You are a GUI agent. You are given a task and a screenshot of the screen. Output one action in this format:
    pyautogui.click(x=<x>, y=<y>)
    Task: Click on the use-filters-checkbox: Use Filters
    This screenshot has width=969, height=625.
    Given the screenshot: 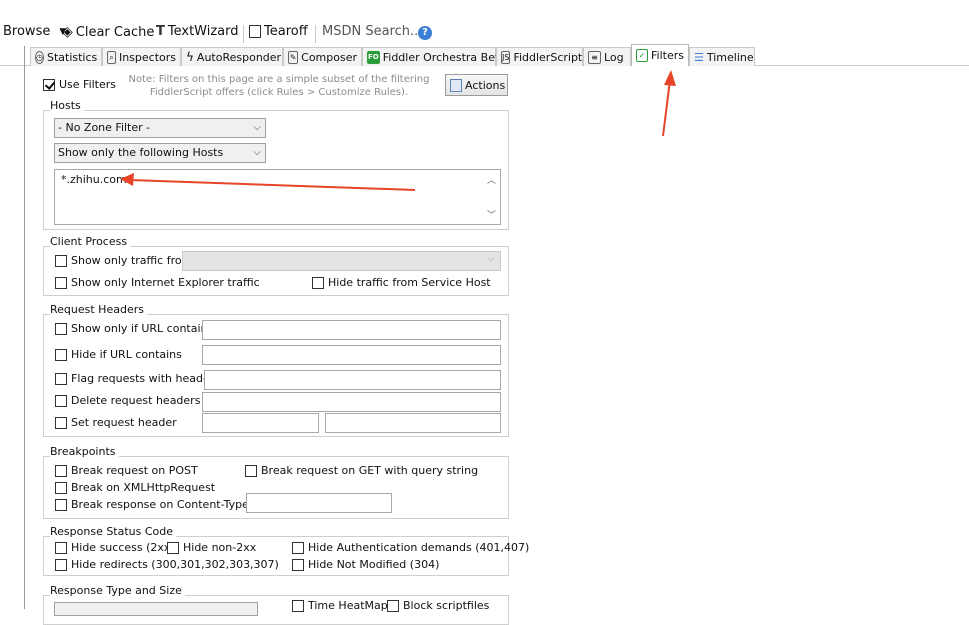 What is the action you would take?
    pyautogui.click(x=79, y=84)
    